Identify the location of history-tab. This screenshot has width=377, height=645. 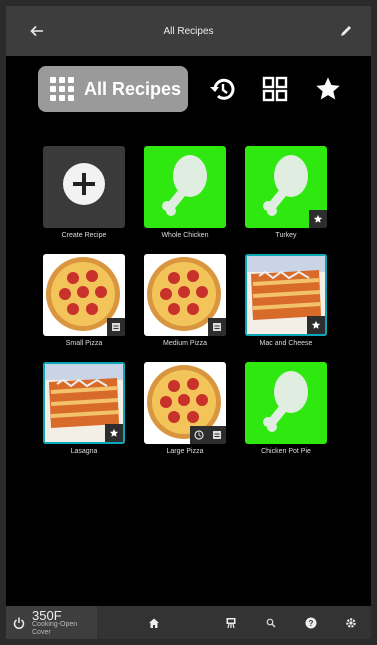
(222, 89).